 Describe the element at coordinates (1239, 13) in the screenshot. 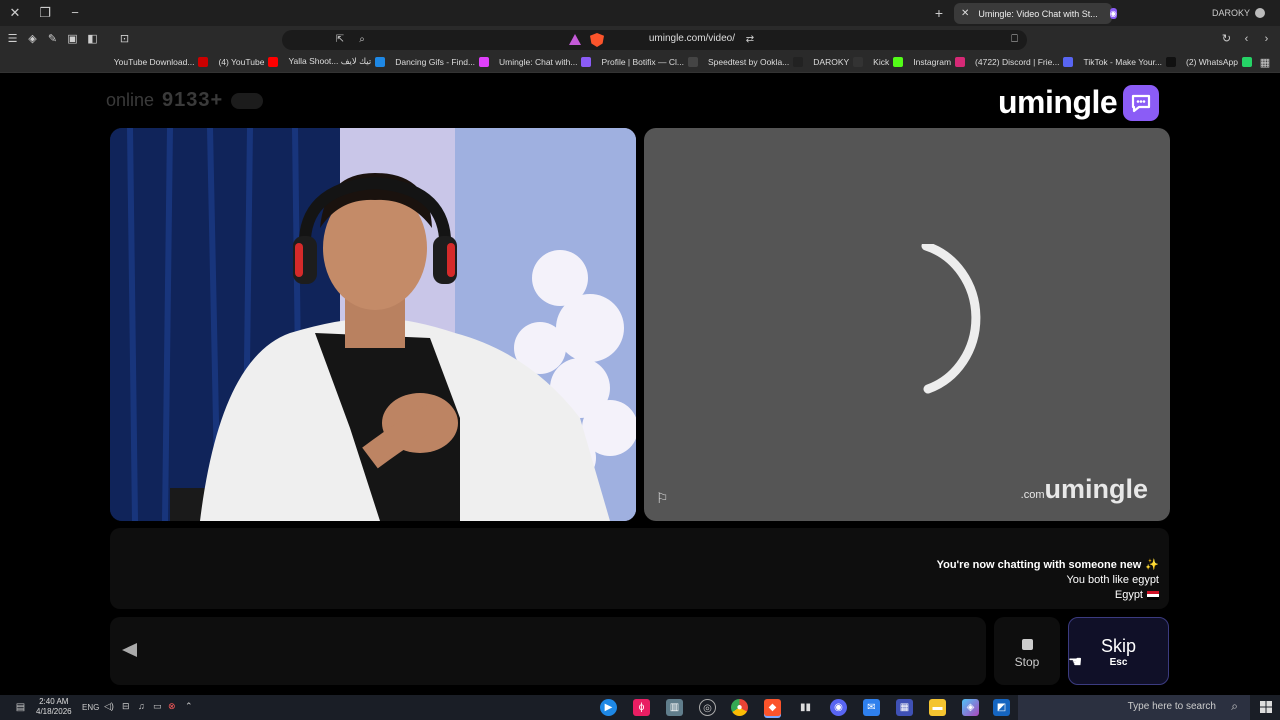

I see `profile-button: DAROKY` at that location.